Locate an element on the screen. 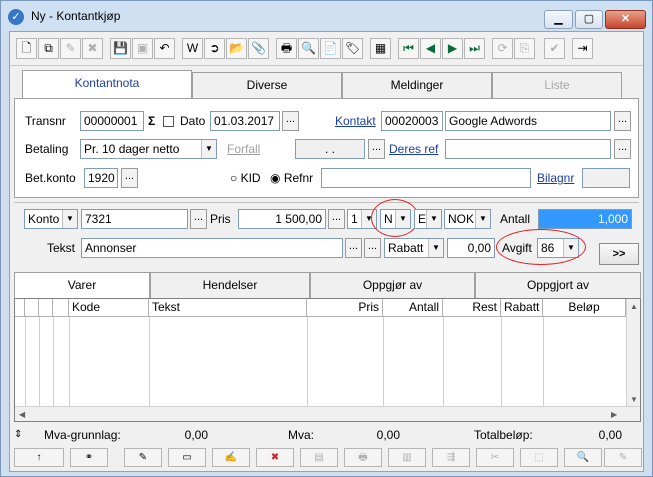 This screenshot has height=477, width=653. next-record-icon: ▶ is located at coordinates (452, 48).